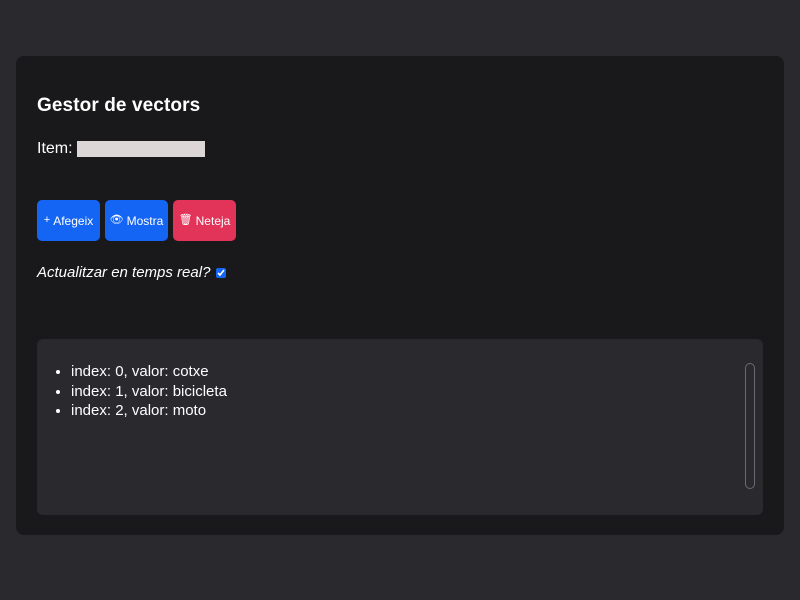  I want to click on page-title: Gestor de vectors, so click(119, 105).